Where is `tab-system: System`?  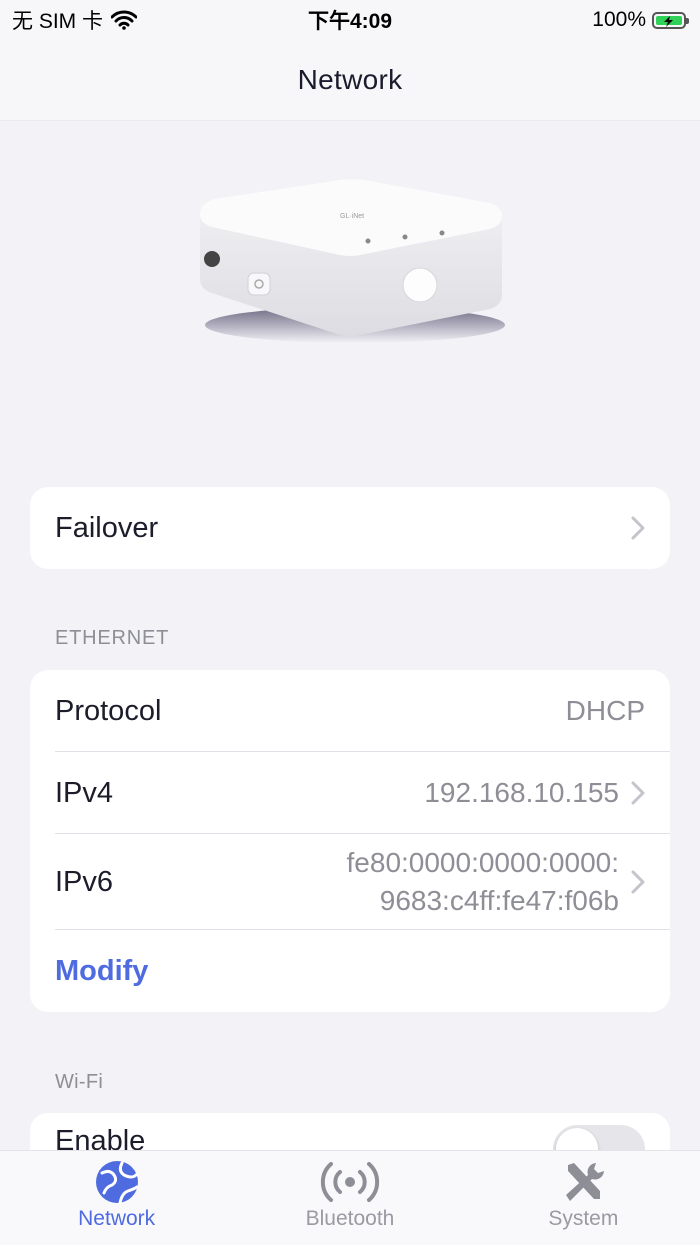
tab-system: System is located at coordinates (583, 1198).